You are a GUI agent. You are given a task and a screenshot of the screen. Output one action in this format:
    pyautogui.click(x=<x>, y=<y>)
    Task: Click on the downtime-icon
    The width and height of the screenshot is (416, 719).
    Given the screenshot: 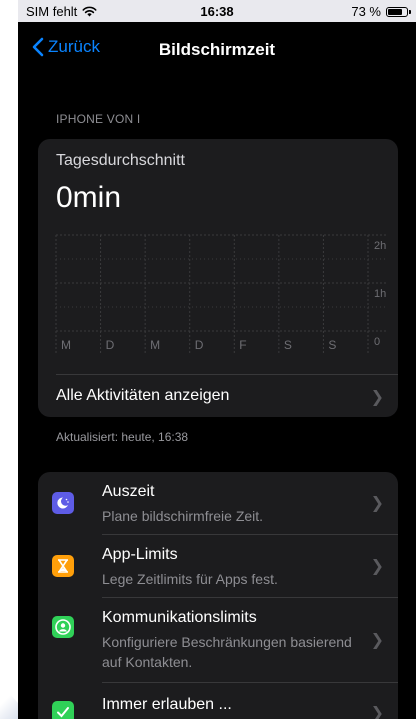 What is the action you would take?
    pyautogui.click(x=63, y=503)
    